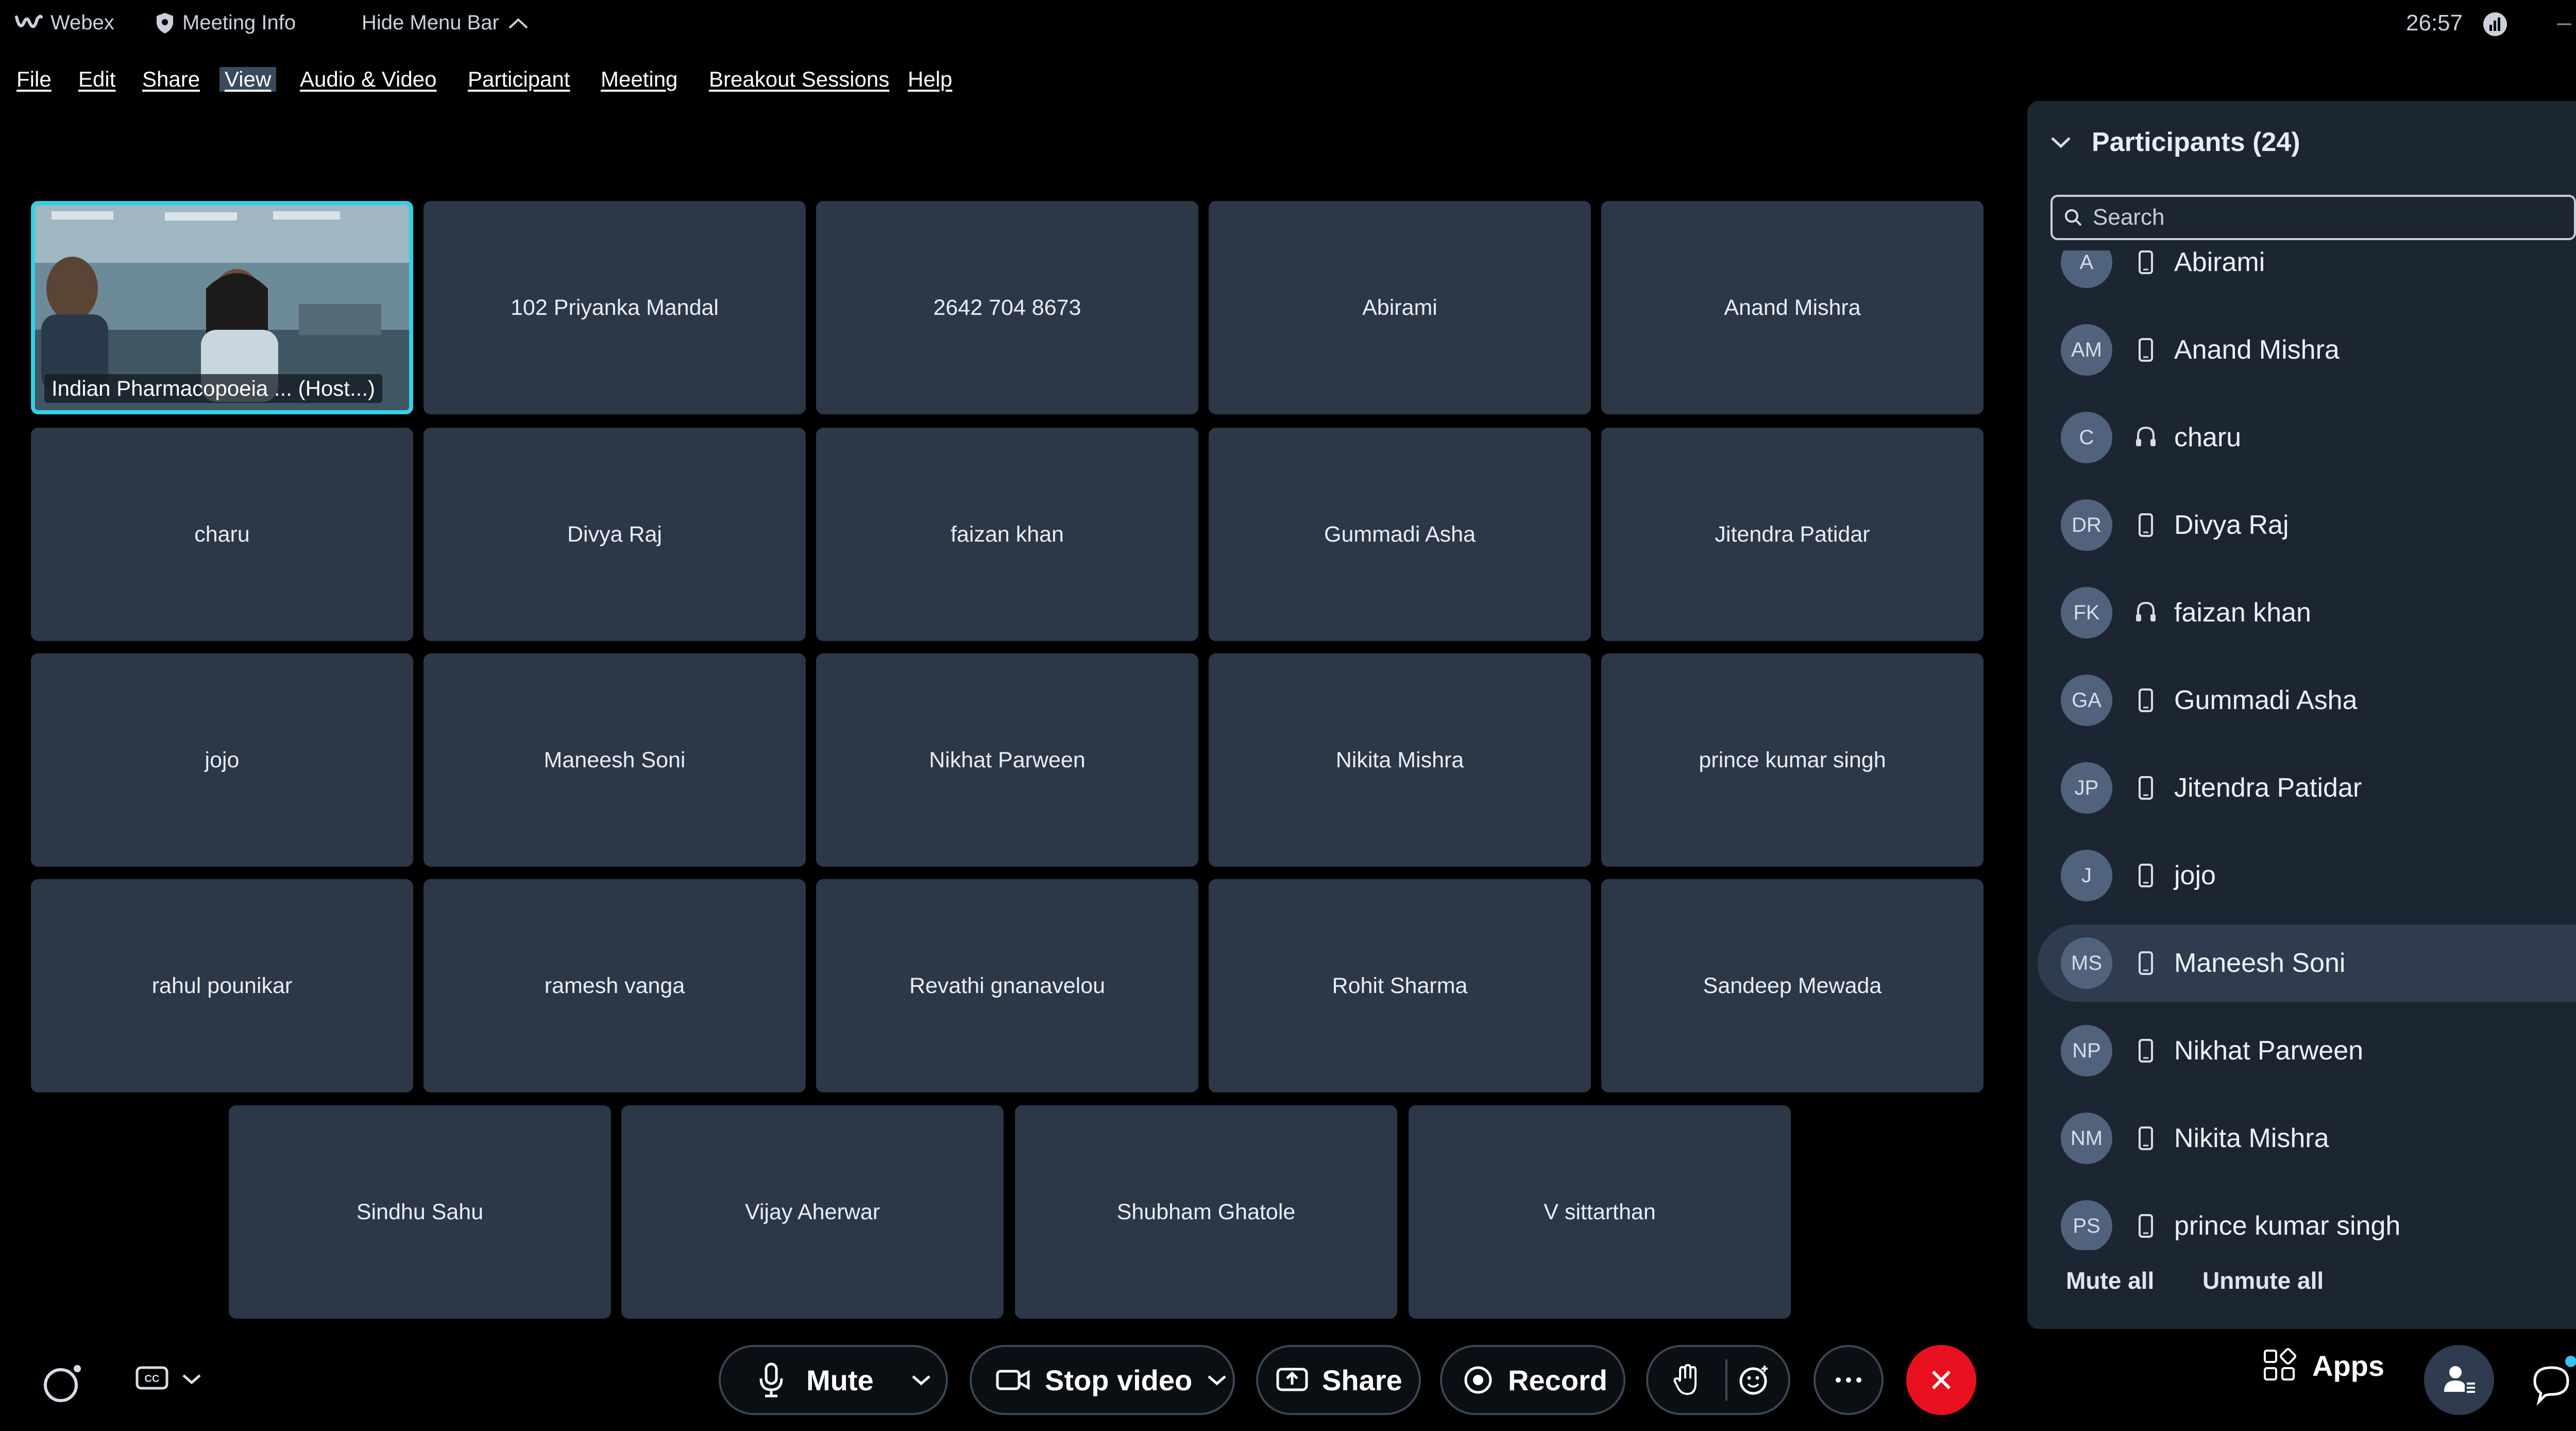 Image resolution: width=2576 pixels, height=1431 pixels. I want to click on closed-captions-icon: CC, so click(151, 1378).